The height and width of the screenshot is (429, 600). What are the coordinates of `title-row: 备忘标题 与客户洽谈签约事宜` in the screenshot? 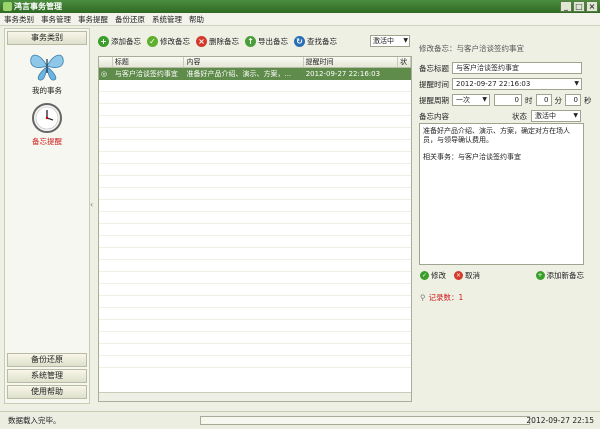 It's located at (500, 68).